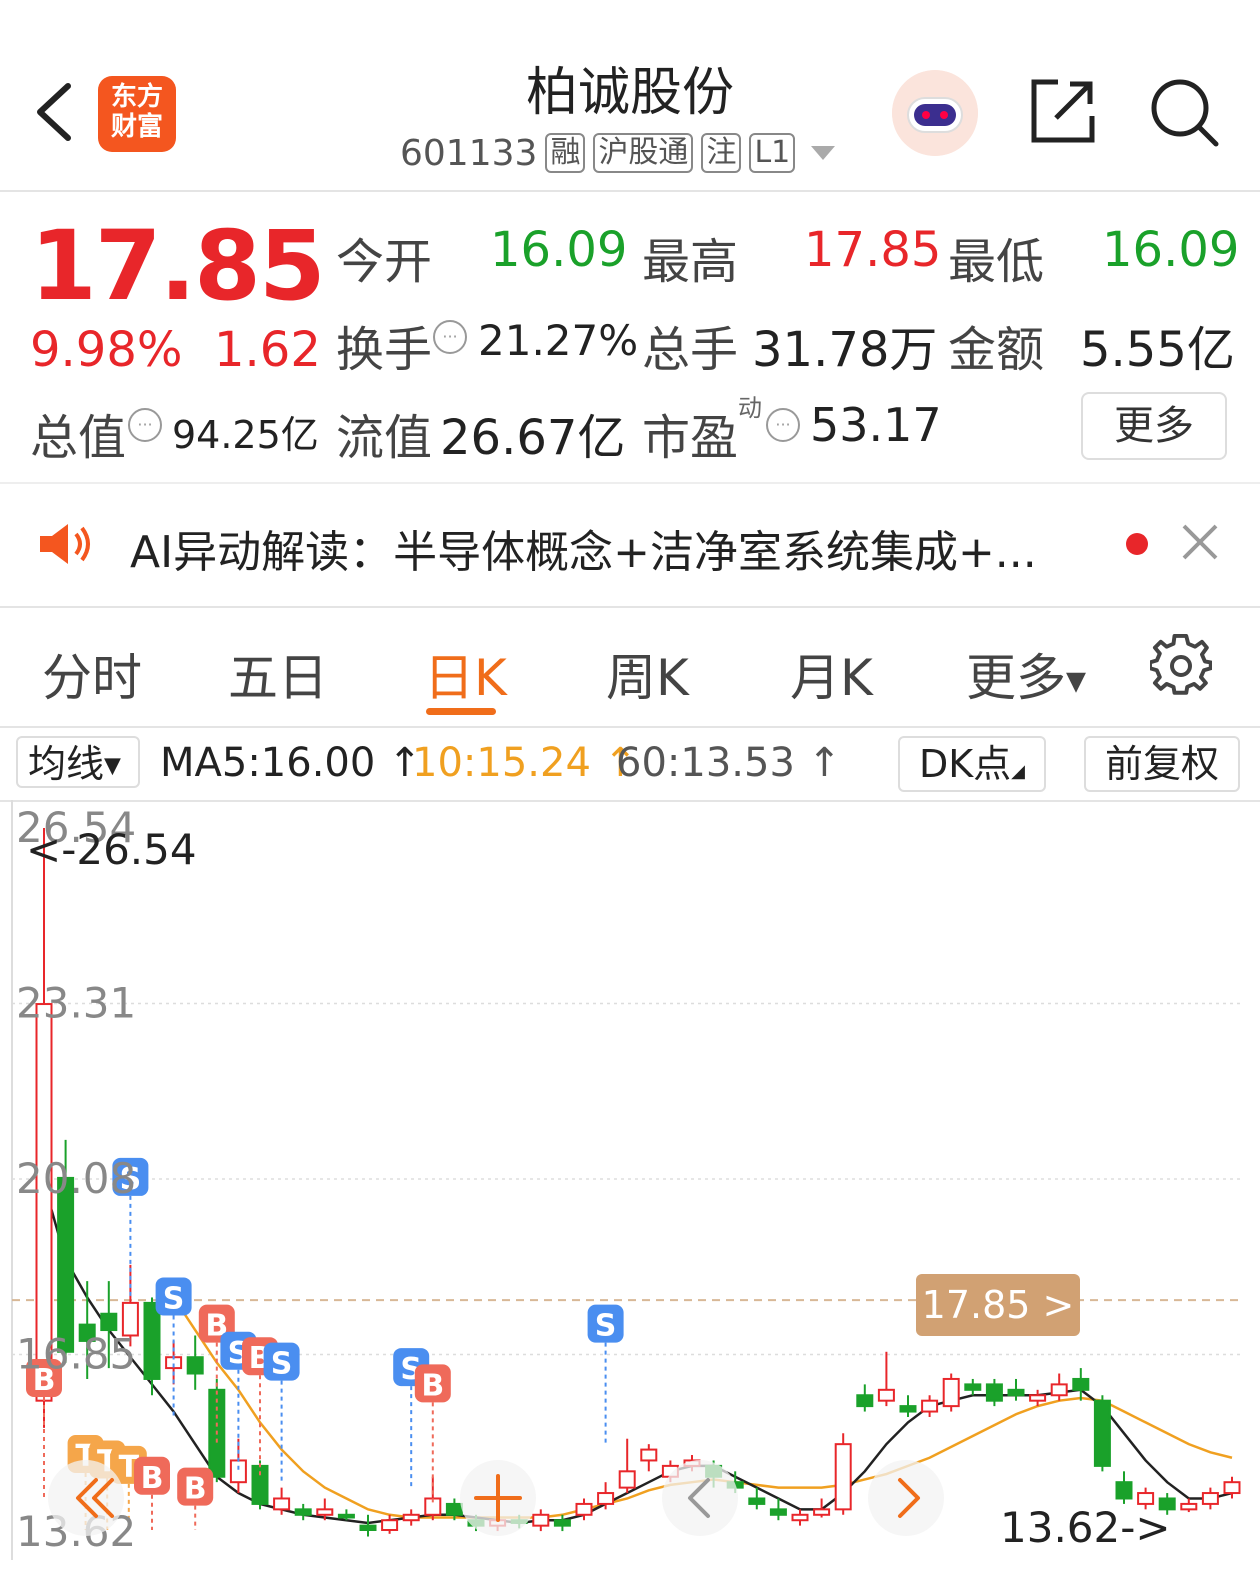 The height and width of the screenshot is (1578, 1260). Describe the element at coordinates (1085, 1527) in the screenshot. I see `min-annotation: 13.62->` at that location.